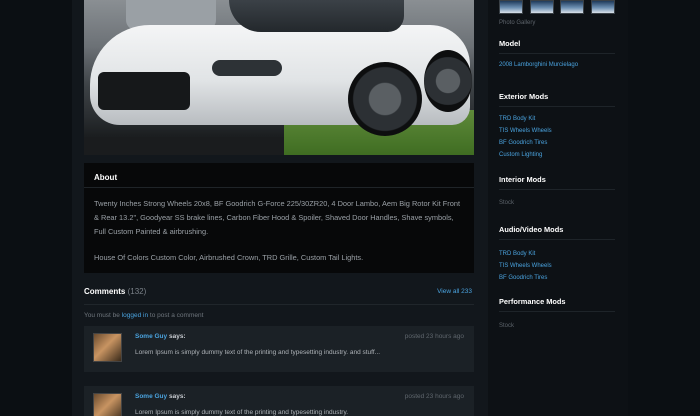 Image resolution: width=700 pixels, height=416 pixels. What do you see at coordinates (538, 65) in the screenshot?
I see `model-link: 2008 Lamborghini Murcielago` at bounding box center [538, 65].